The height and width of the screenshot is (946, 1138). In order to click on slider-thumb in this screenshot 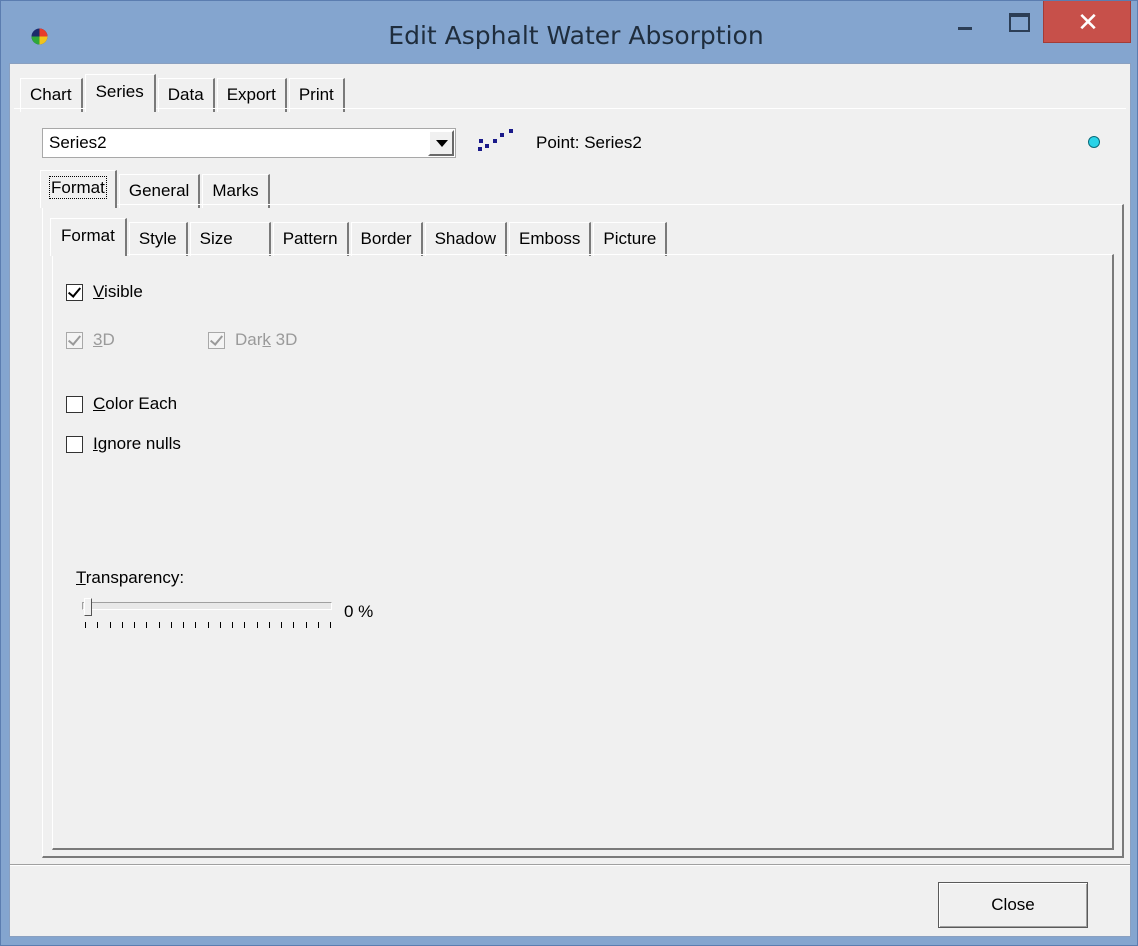, I will do `click(88, 607)`.